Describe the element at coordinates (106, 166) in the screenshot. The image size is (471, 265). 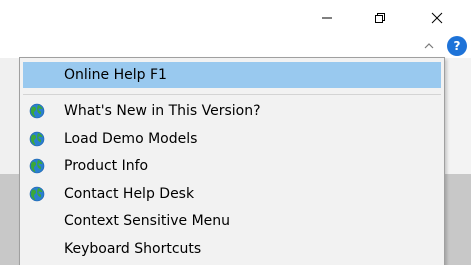
I see `menu-item-label: Product Info` at that location.